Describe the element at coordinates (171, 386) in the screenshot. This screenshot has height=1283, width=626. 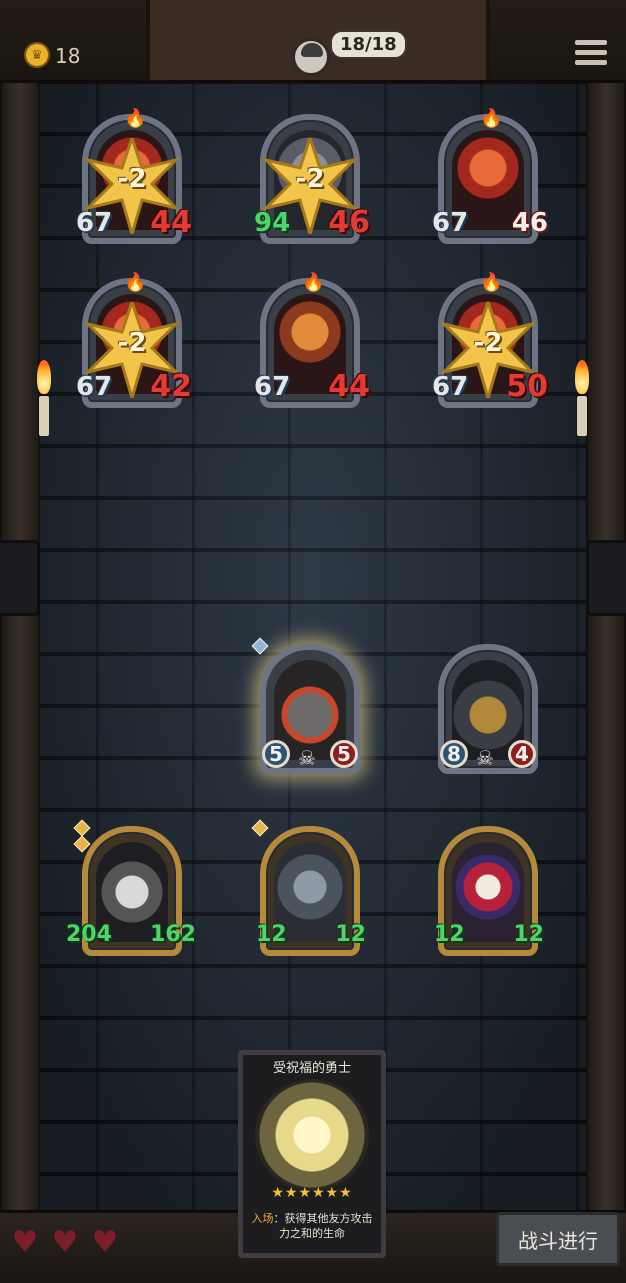
I see `health-value: 42` at that location.